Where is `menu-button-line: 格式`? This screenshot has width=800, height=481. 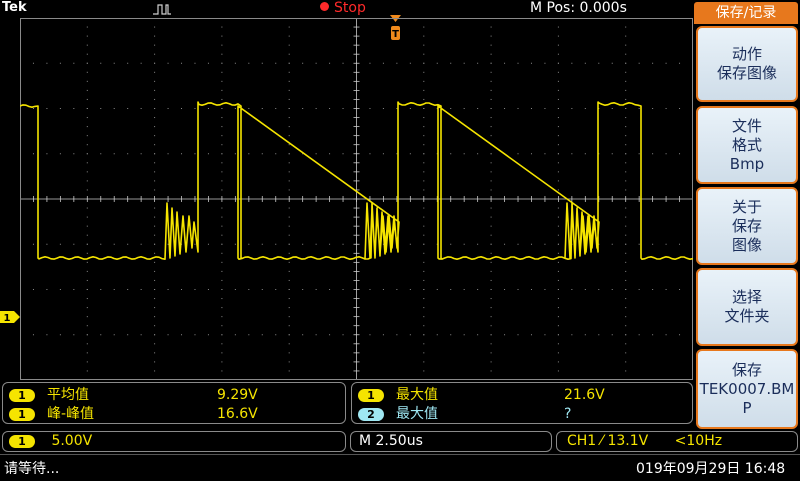
menu-button-line: 格式 is located at coordinates (746, 144).